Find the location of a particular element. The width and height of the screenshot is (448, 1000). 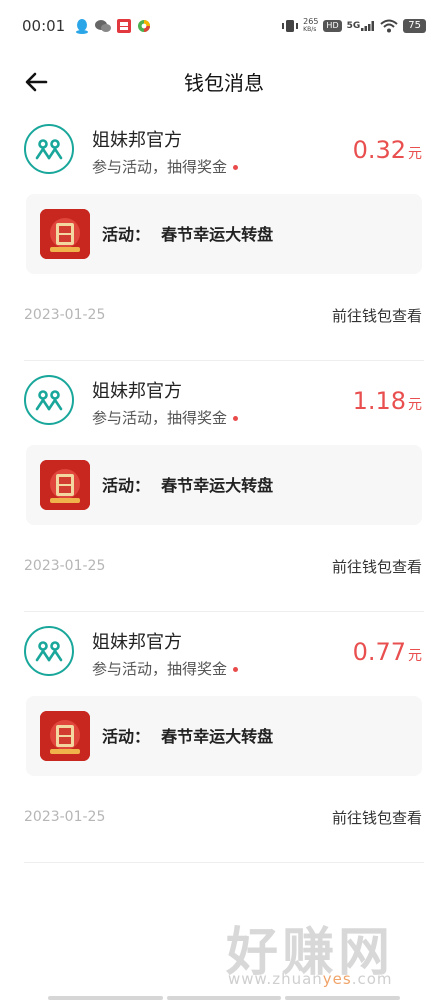

divider is located at coordinates (224, 862).